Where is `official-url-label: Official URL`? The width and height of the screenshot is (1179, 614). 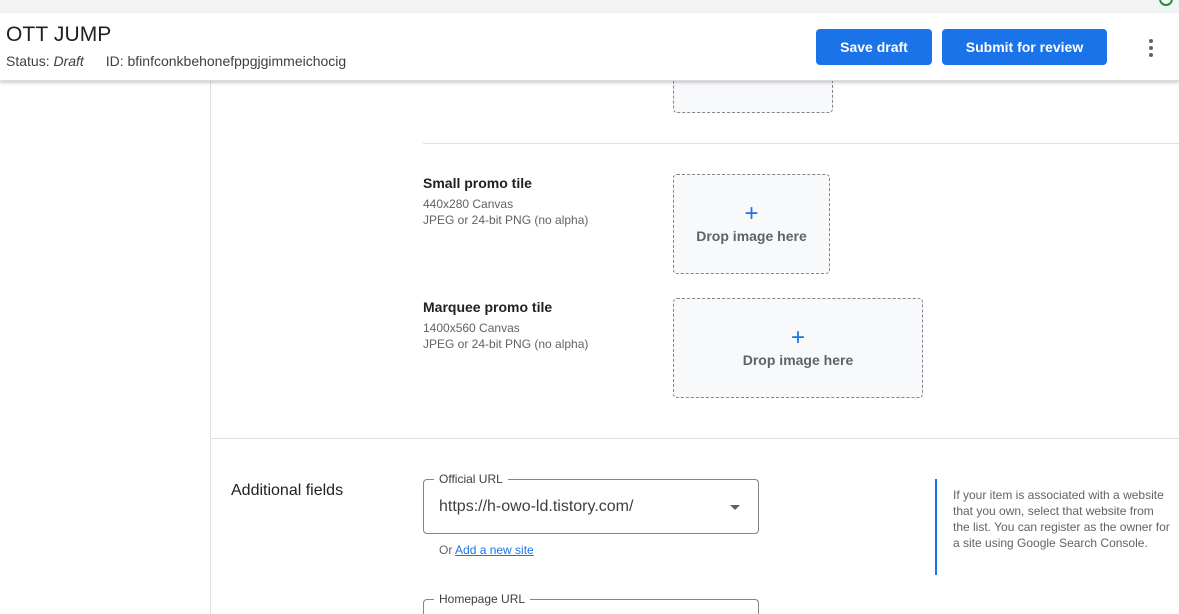 official-url-label: Official URL is located at coordinates (471, 479).